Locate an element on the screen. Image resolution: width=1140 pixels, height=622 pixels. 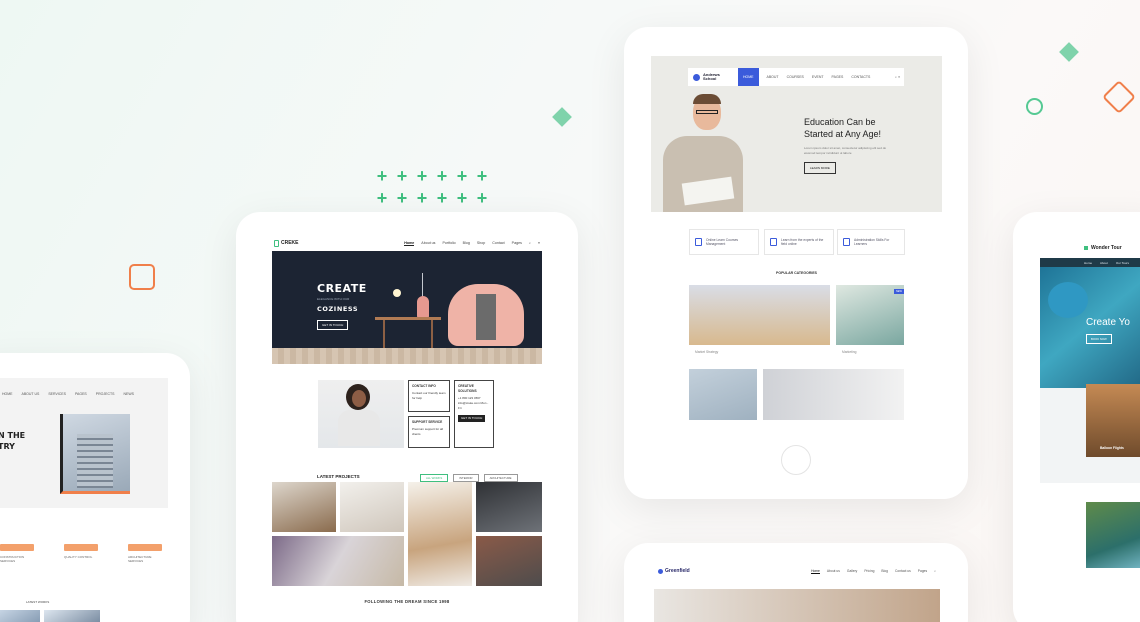
project-gallery is located at coordinates (407, 534).